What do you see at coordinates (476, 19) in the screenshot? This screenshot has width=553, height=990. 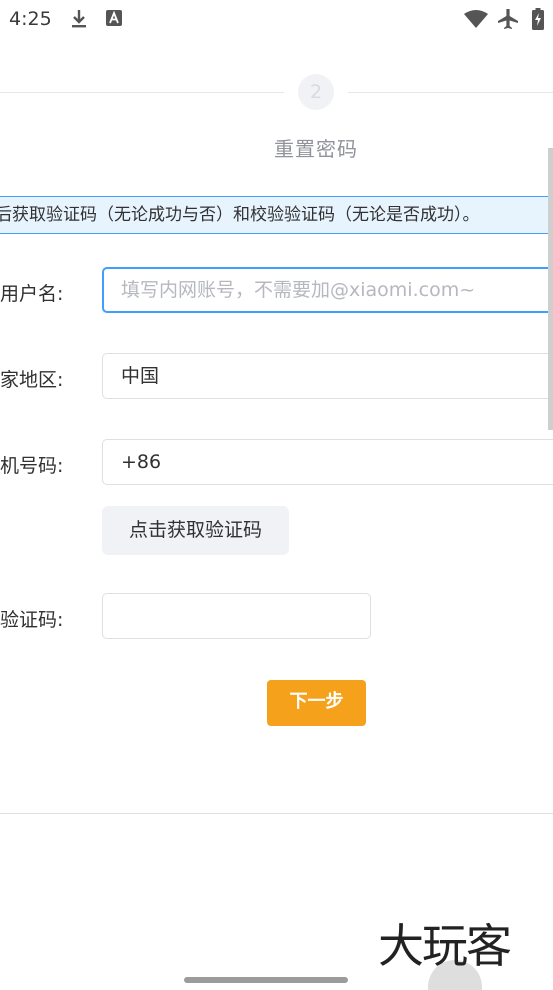 I see `wifi-icon` at bounding box center [476, 19].